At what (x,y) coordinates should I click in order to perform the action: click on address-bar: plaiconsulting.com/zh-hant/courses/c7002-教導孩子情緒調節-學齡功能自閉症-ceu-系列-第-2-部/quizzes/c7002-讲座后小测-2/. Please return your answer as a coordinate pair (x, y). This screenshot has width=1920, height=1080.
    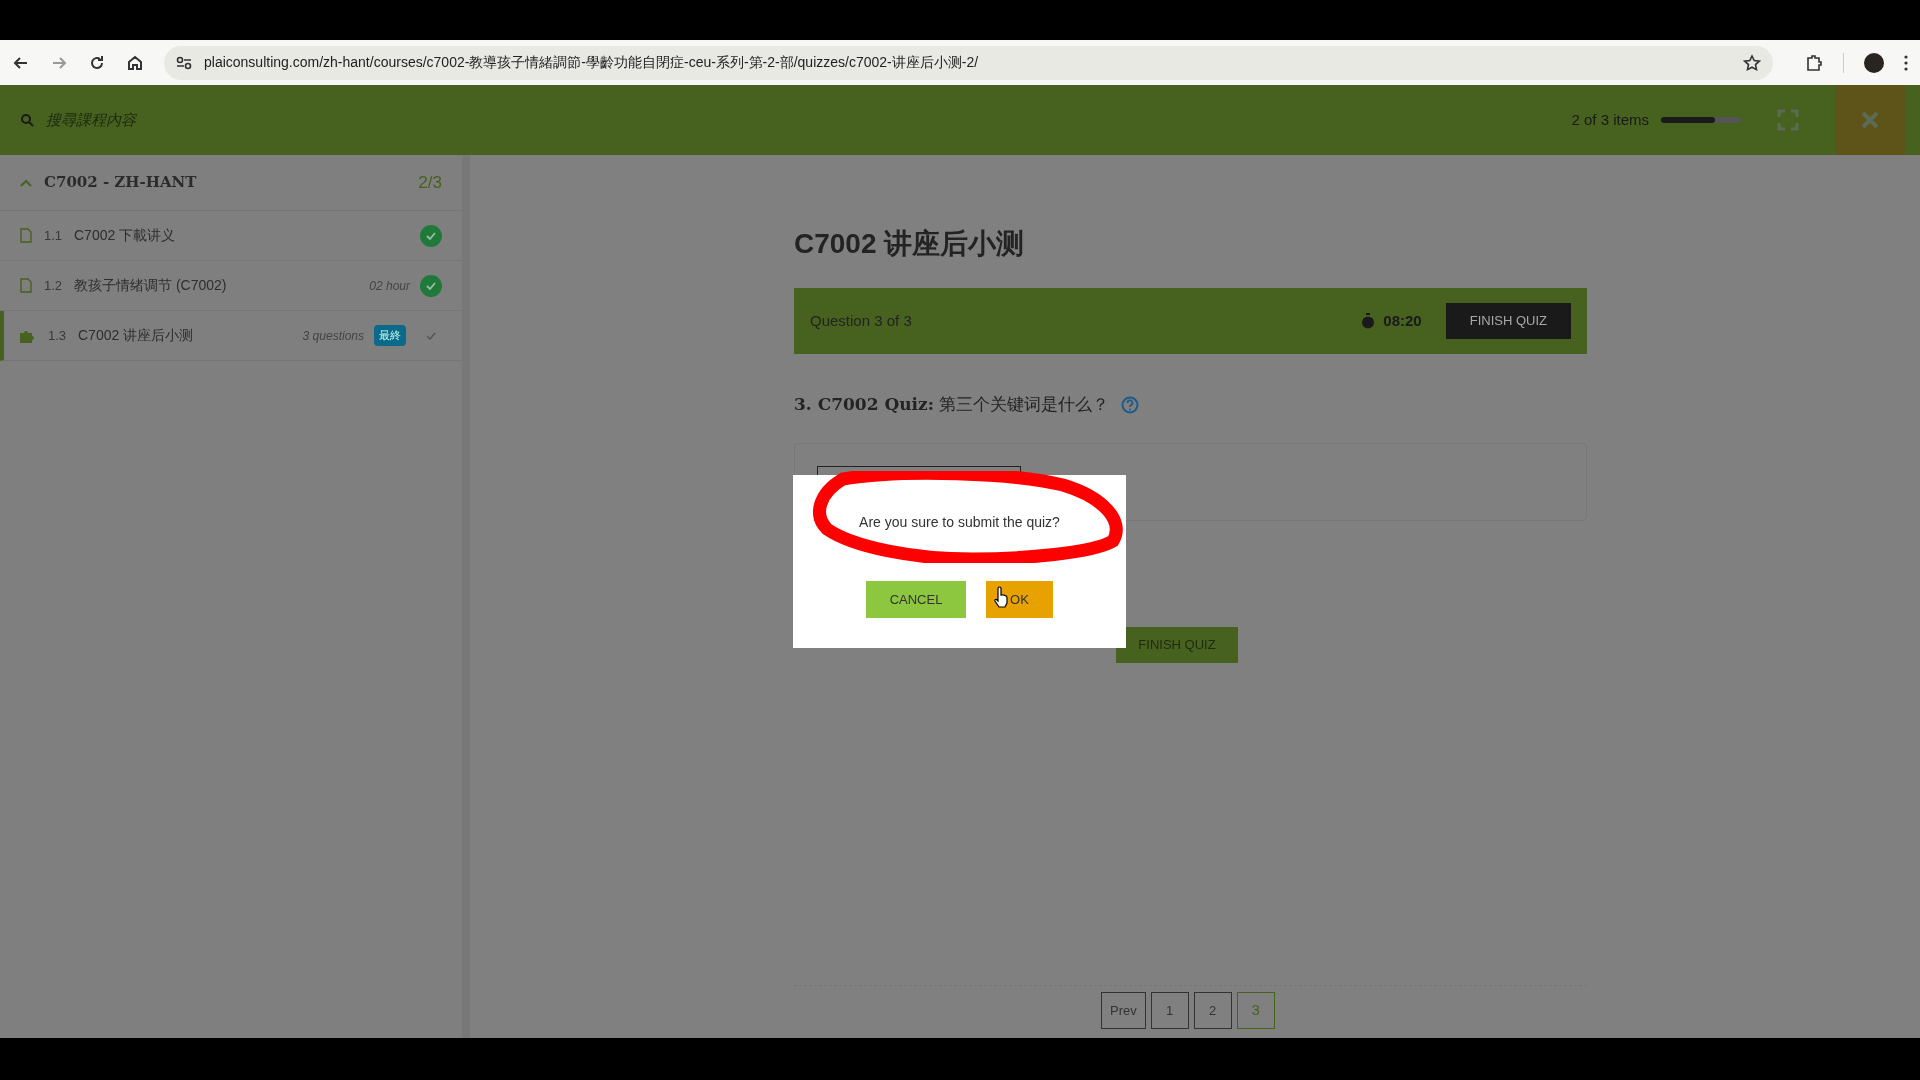
    Looking at the image, I should click on (968, 62).